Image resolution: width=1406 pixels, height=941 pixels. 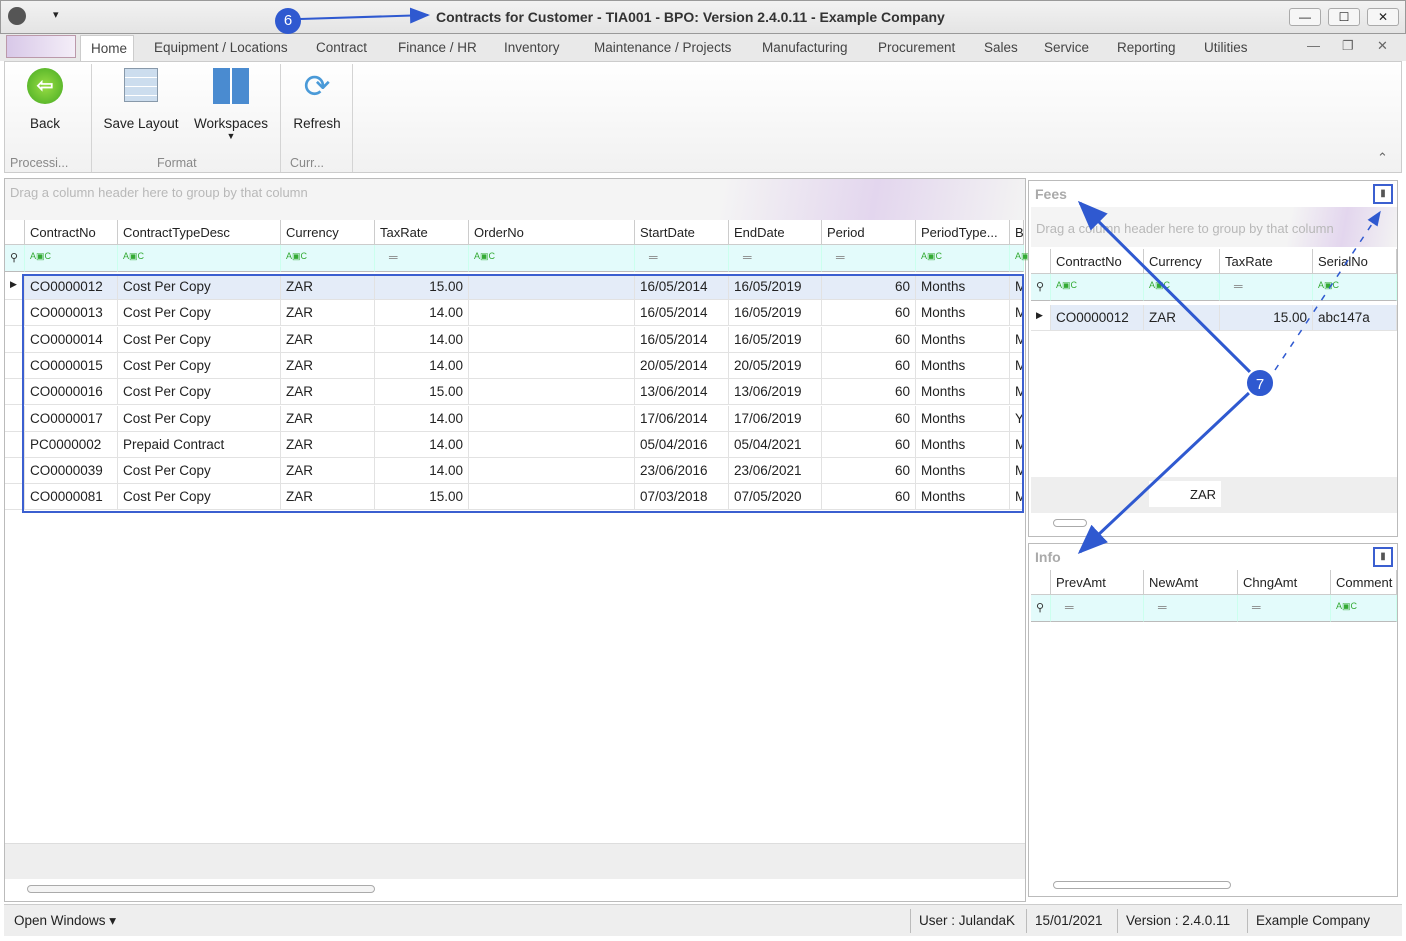 What do you see at coordinates (1260, 383) in the screenshot?
I see `annotation-7-badge: 7` at bounding box center [1260, 383].